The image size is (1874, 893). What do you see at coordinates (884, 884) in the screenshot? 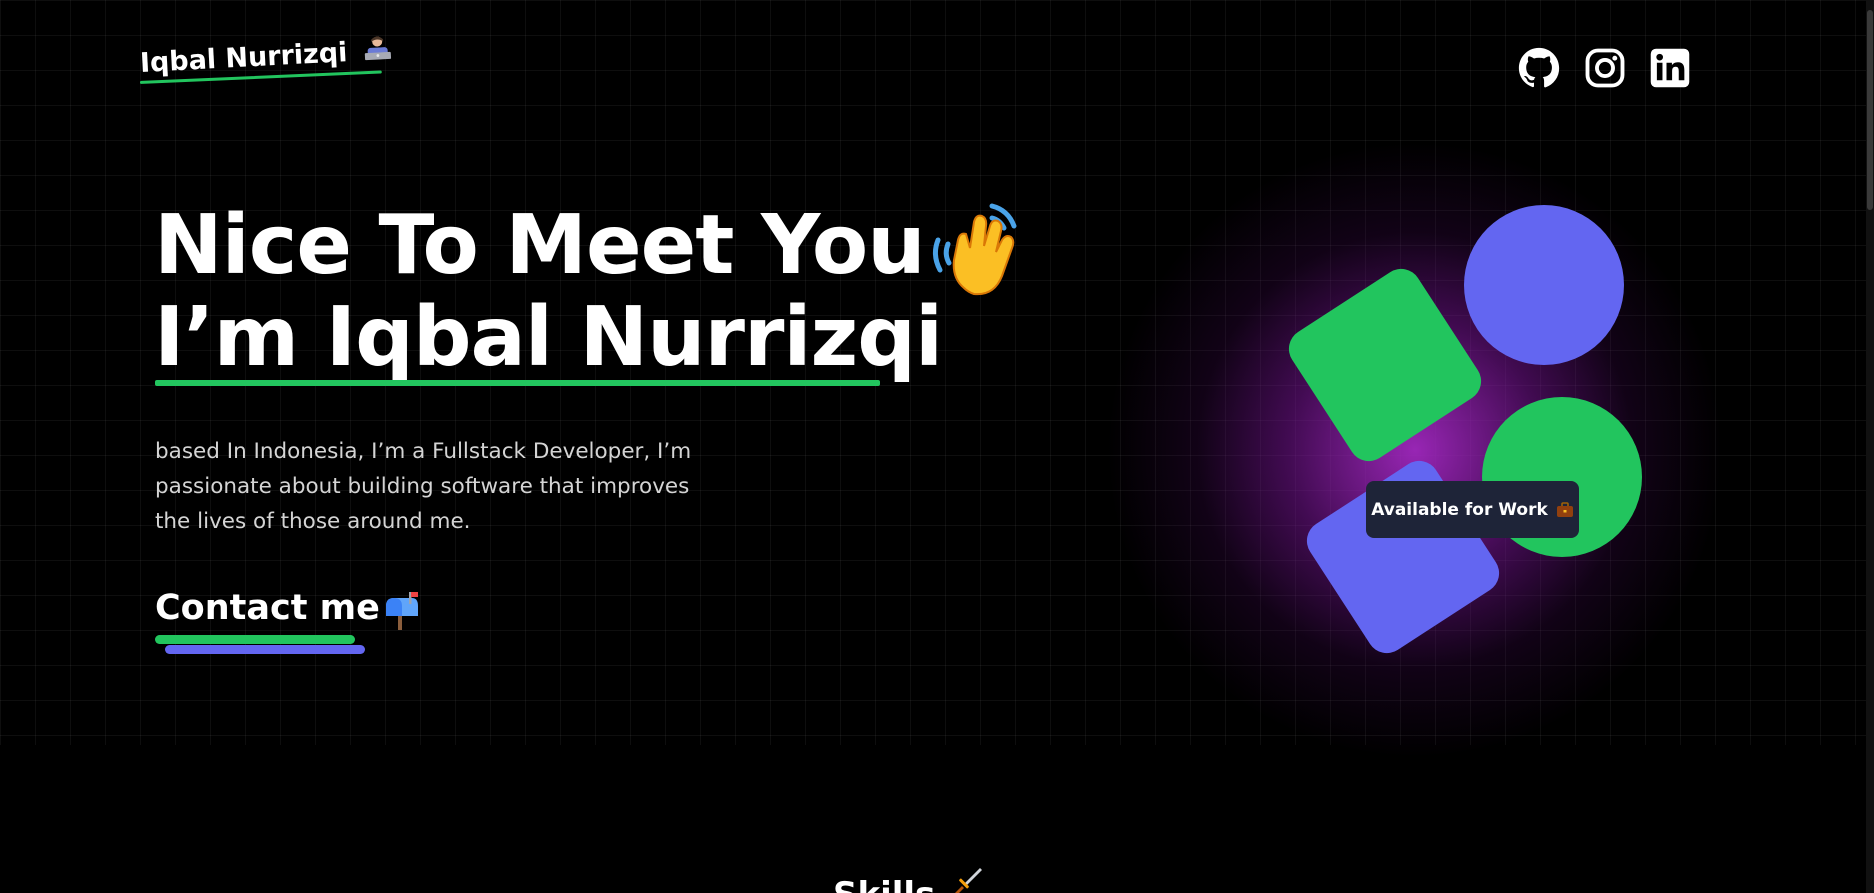
I see `skills-heading: Skills` at bounding box center [884, 884].